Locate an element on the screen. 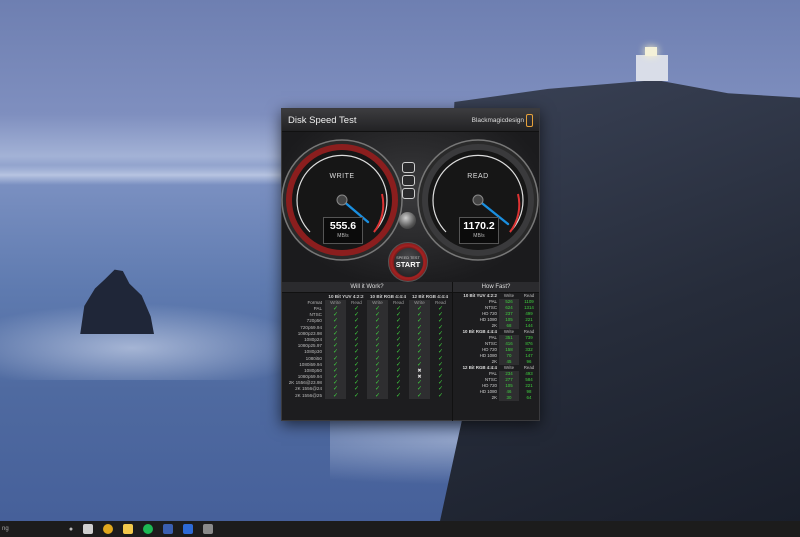  title-bar: Disk Speed Test Blackmagicdesign is located at coordinates (410, 120).